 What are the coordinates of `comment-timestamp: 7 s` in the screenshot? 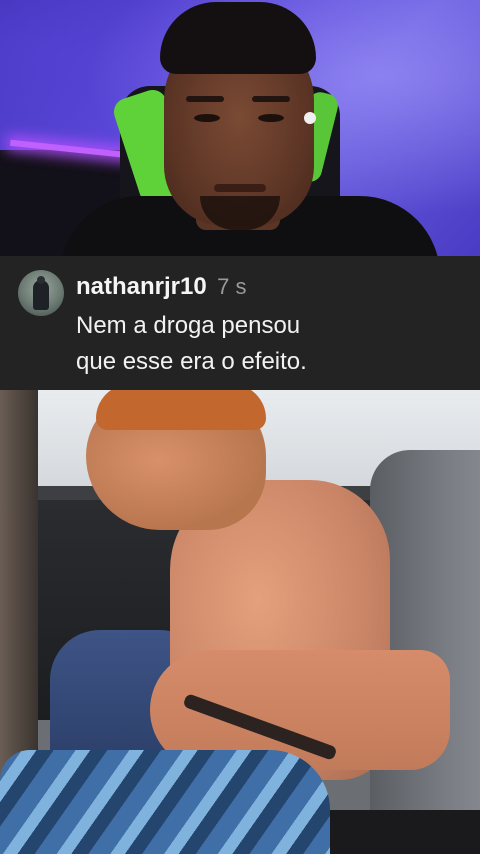 It's located at (232, 286).